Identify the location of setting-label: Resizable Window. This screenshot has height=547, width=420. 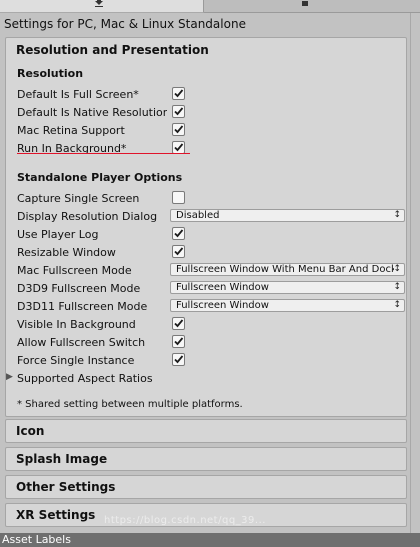
(66, 252).